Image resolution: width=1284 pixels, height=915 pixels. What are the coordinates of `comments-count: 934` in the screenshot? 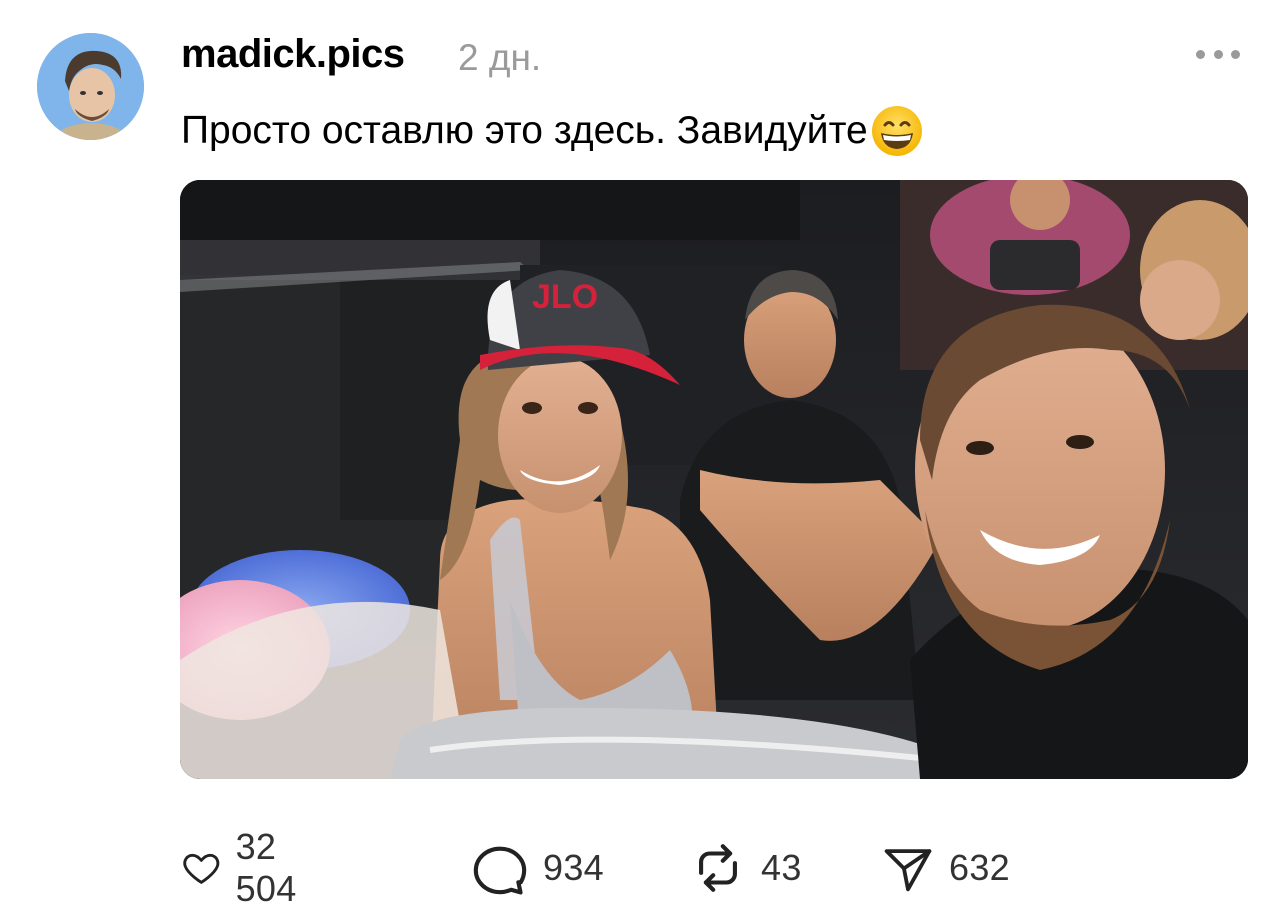 It's located at (573, 867).